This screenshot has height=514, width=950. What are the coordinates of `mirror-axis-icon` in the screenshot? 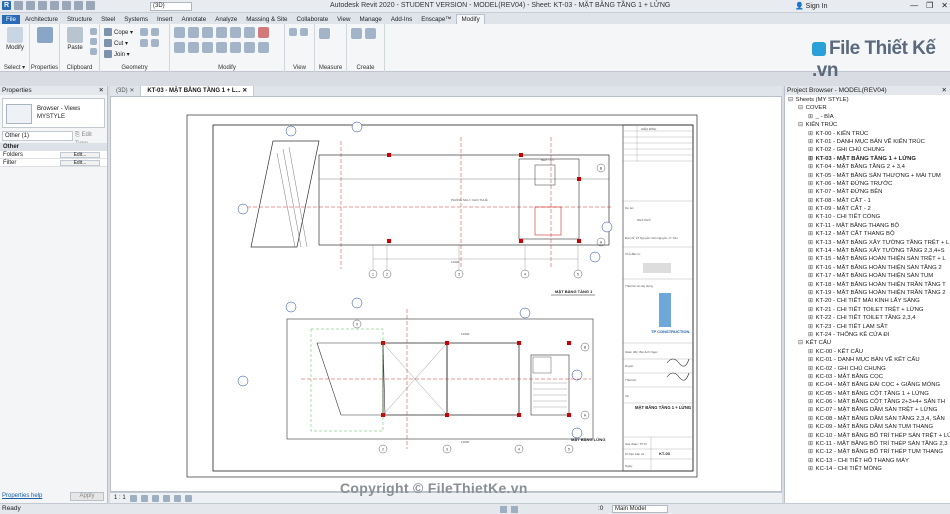 It's located at (207, 32).